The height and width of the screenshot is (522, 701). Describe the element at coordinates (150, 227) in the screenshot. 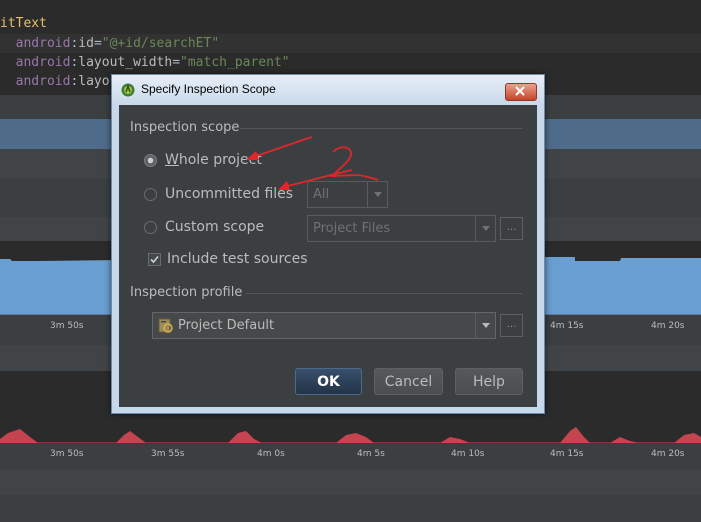

I see `custom-scope-radio` at that location.